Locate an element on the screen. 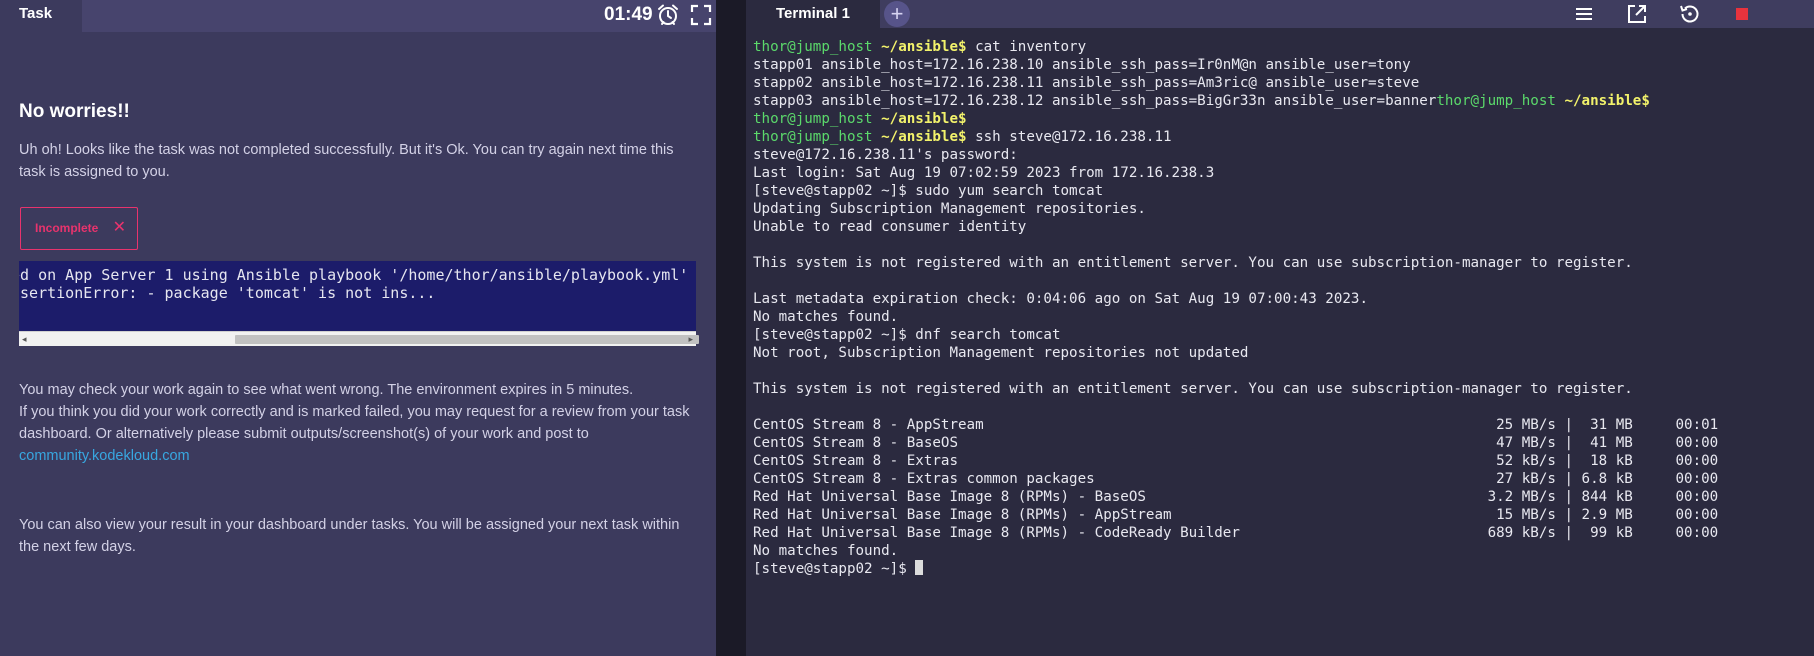 This screenshot has width=1814, height=656. output-text: Unable to read consumer identity is located at coordinates (890, 227).